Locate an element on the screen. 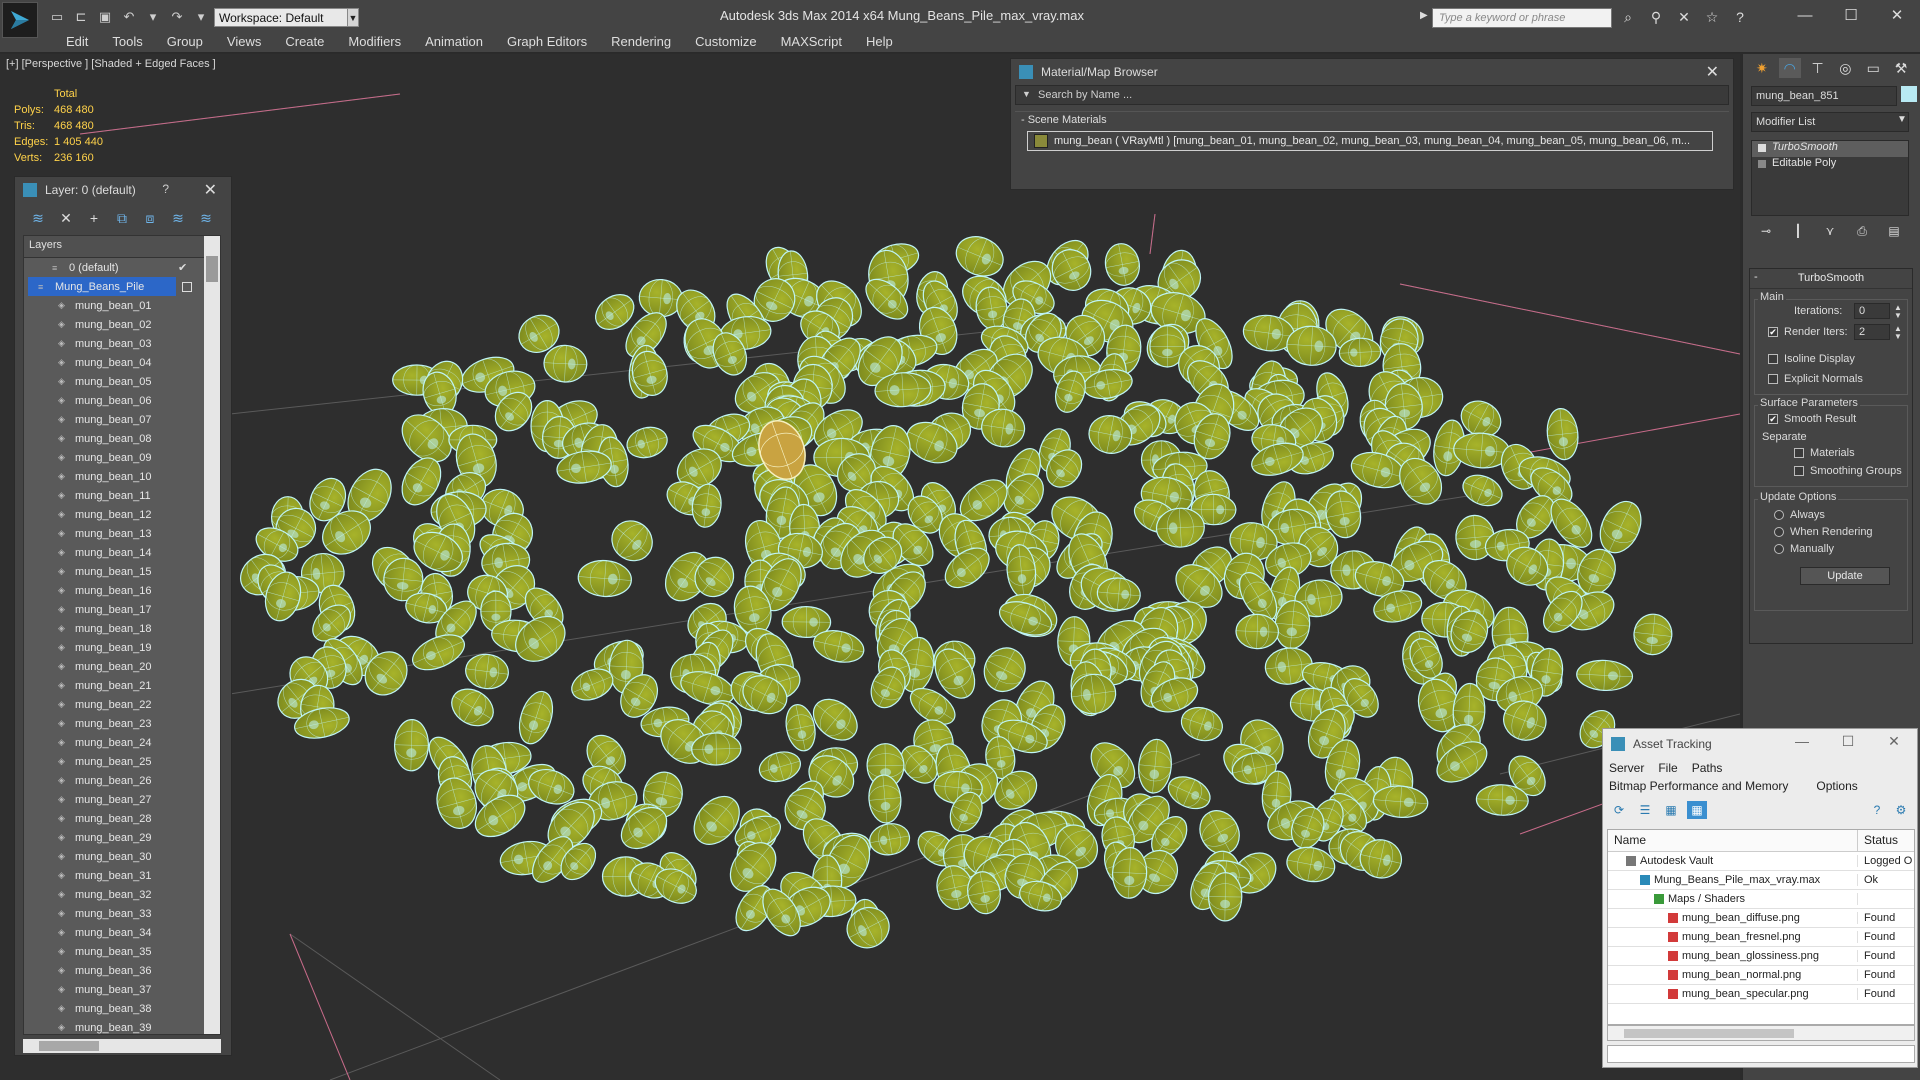 The height and width of the screenshot is (1080, 1920). menu-paths: Paths is located at coordinates (1707, 768).